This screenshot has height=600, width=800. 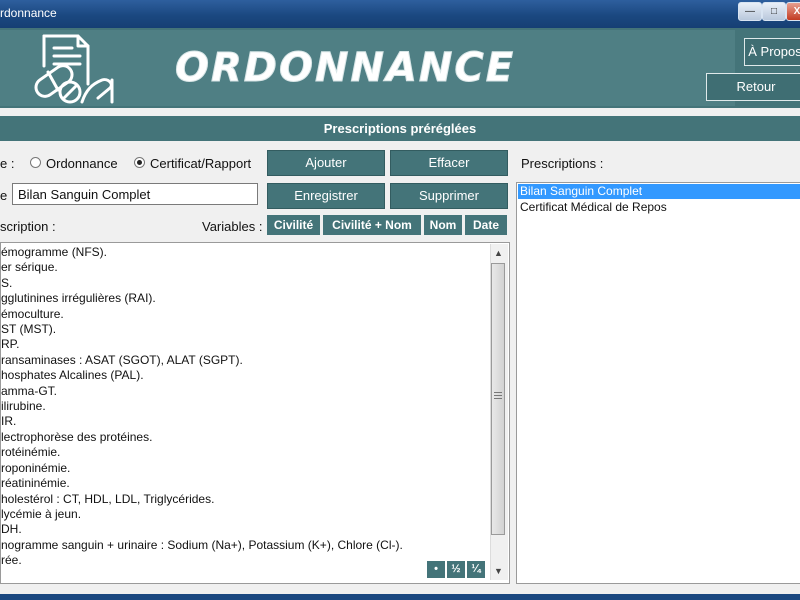 What do you see at coordinates (7, 163) in the screenshot?
I see `type-label: e :` at bounding box center [7, 163].